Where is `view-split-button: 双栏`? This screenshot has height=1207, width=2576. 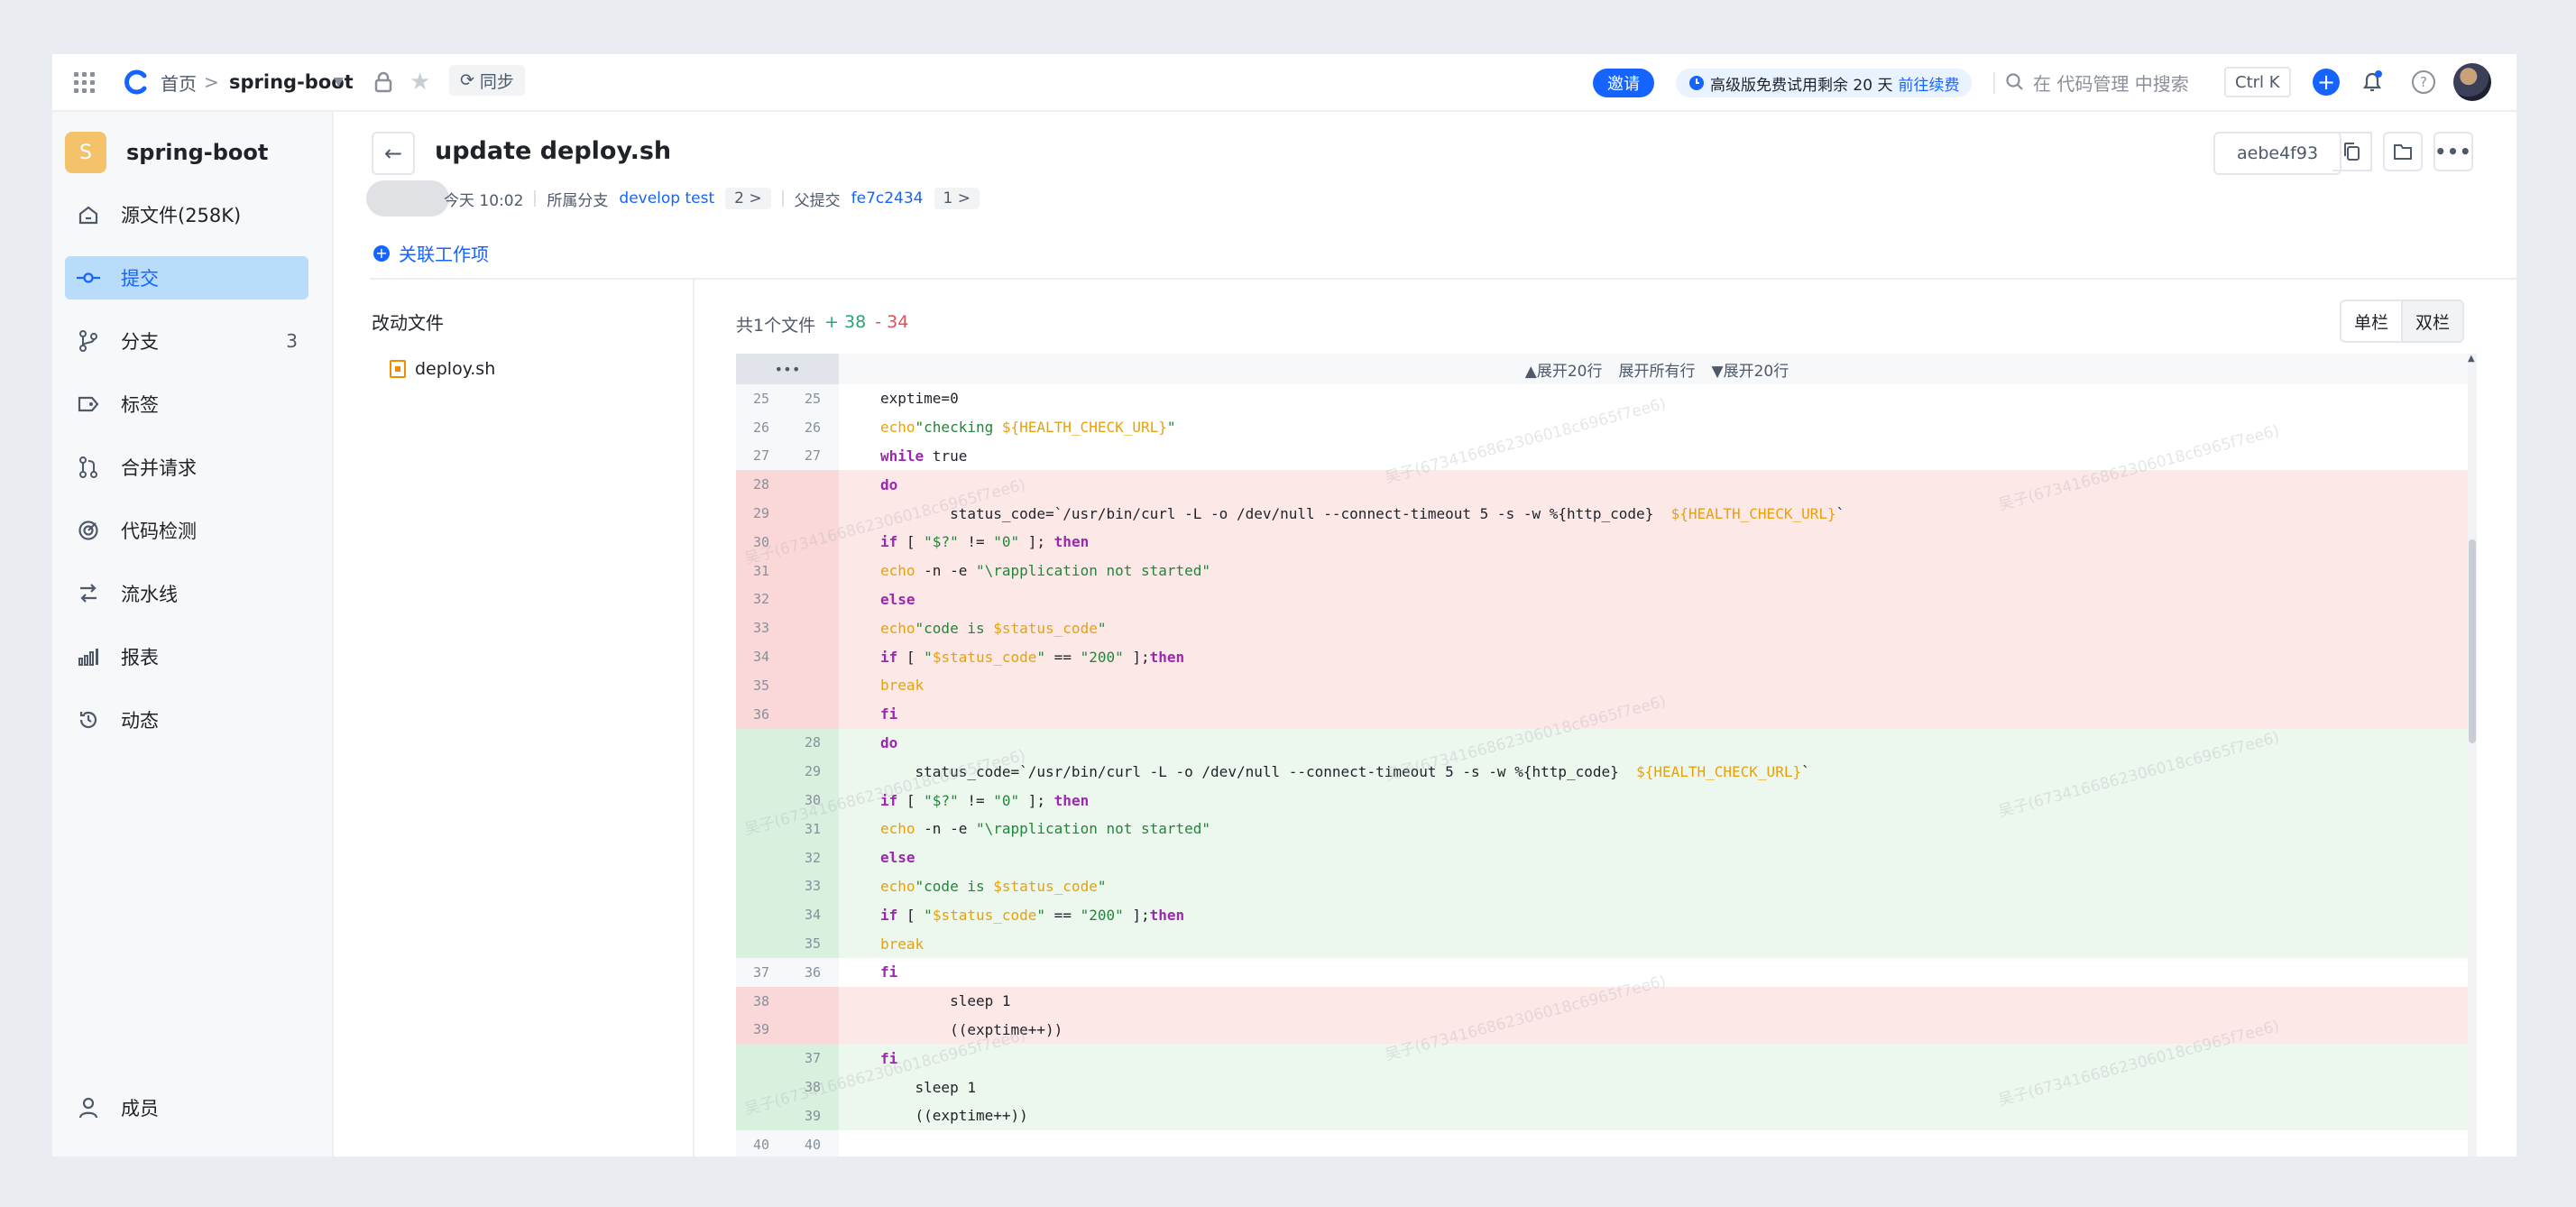
view-split-button: 双栏 is located at coordinates (2432, 321).